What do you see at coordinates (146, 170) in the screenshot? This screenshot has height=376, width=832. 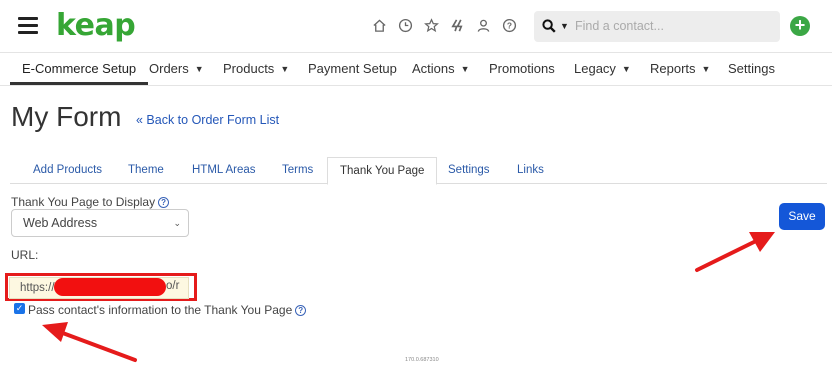 I see `tab-theme: Theme` at bounding box center [146, 170].